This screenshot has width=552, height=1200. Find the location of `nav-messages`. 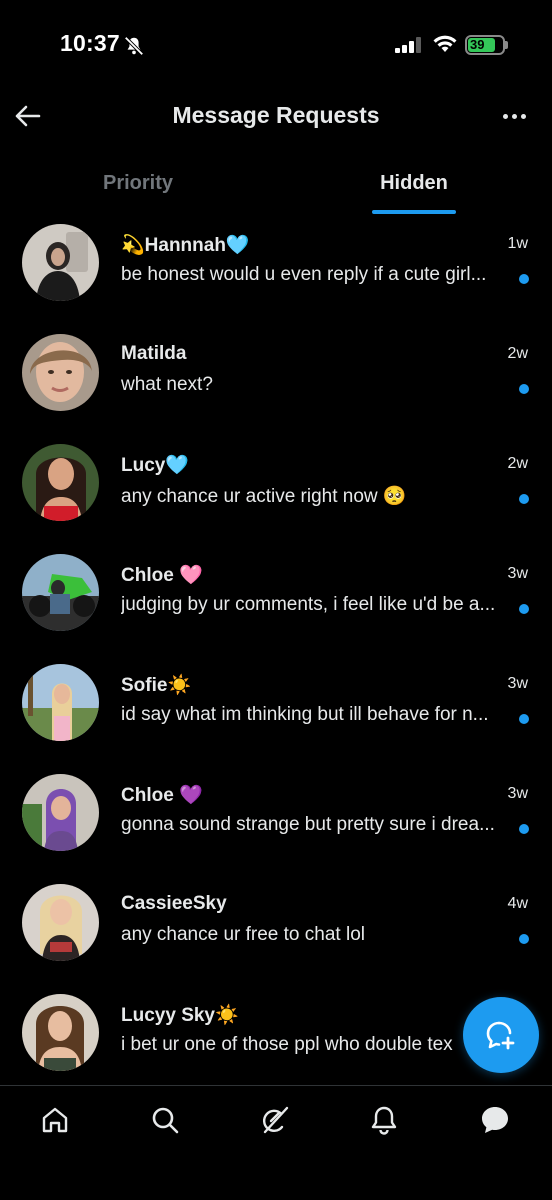

nav-messages is located at coordinates (495, 1120).